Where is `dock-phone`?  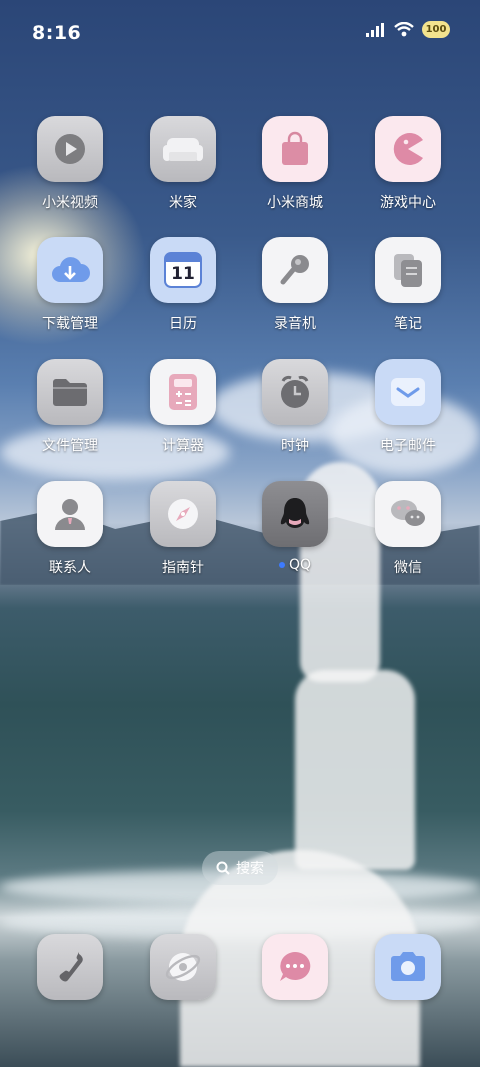
dock-phone is located at coordinates (70, 967).